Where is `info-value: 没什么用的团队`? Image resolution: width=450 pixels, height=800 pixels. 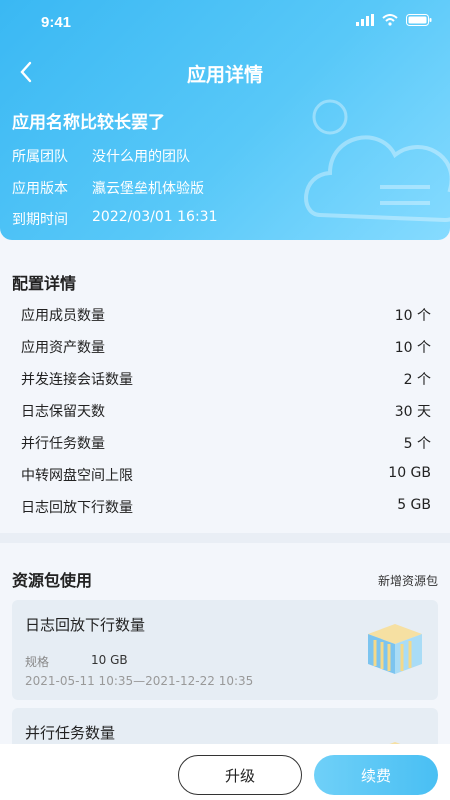
info-value: 没什么用的团队 is located at coordinates (141, 157).